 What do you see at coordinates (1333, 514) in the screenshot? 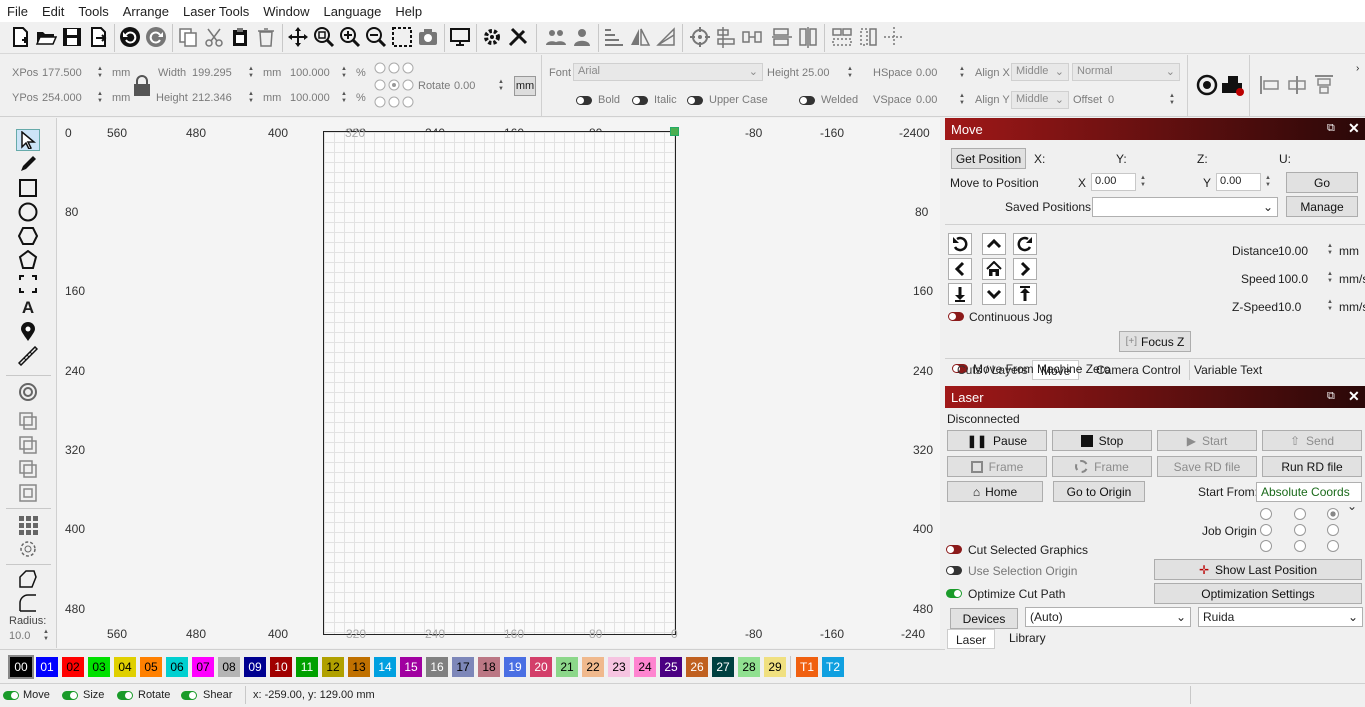
I see `job-origin-radio-tr` at bounding box center [1333, 514].